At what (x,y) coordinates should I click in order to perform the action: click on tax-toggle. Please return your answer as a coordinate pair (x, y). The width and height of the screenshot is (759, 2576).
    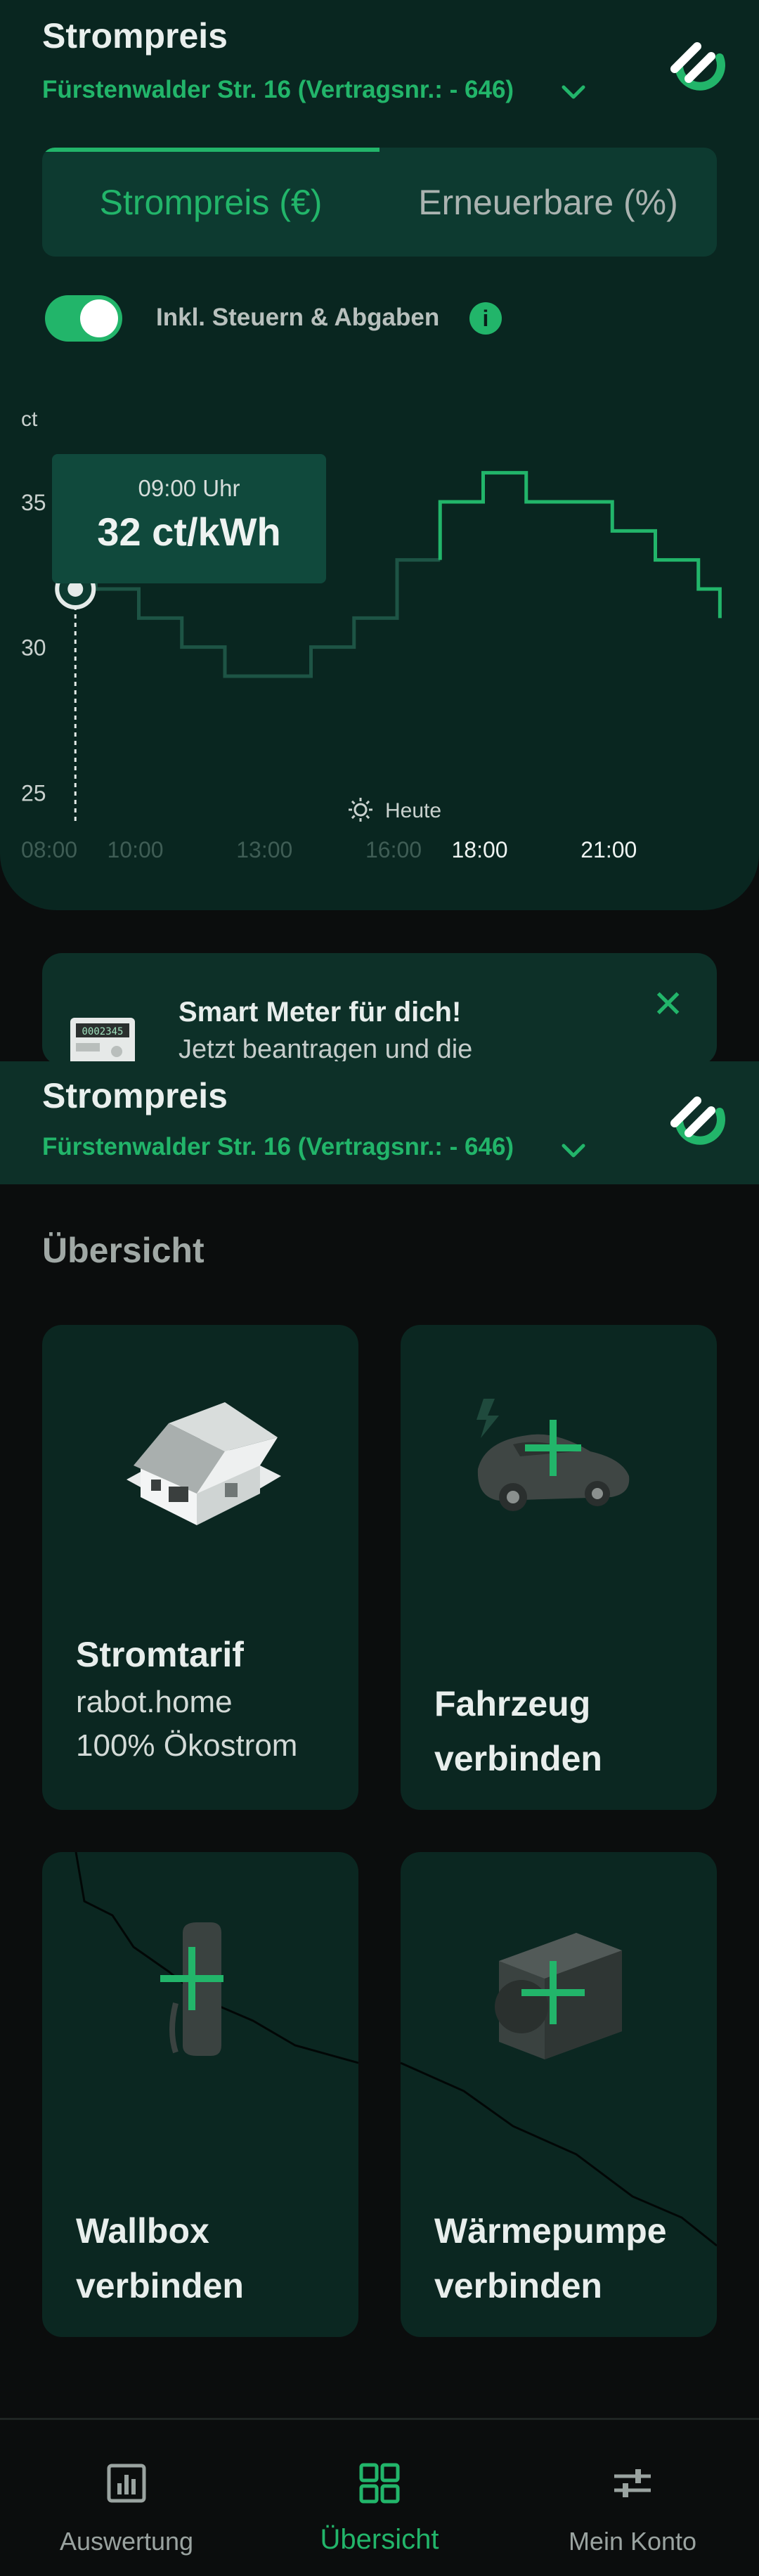
    Looking at the image, I should click on (83, 319).